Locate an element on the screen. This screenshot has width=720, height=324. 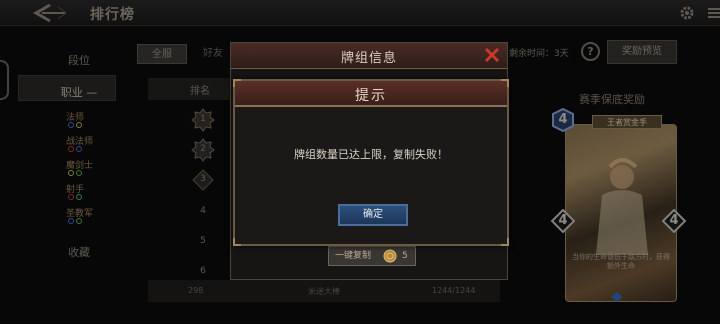
tip-header: 提示 is located at coordinates (371, 94).